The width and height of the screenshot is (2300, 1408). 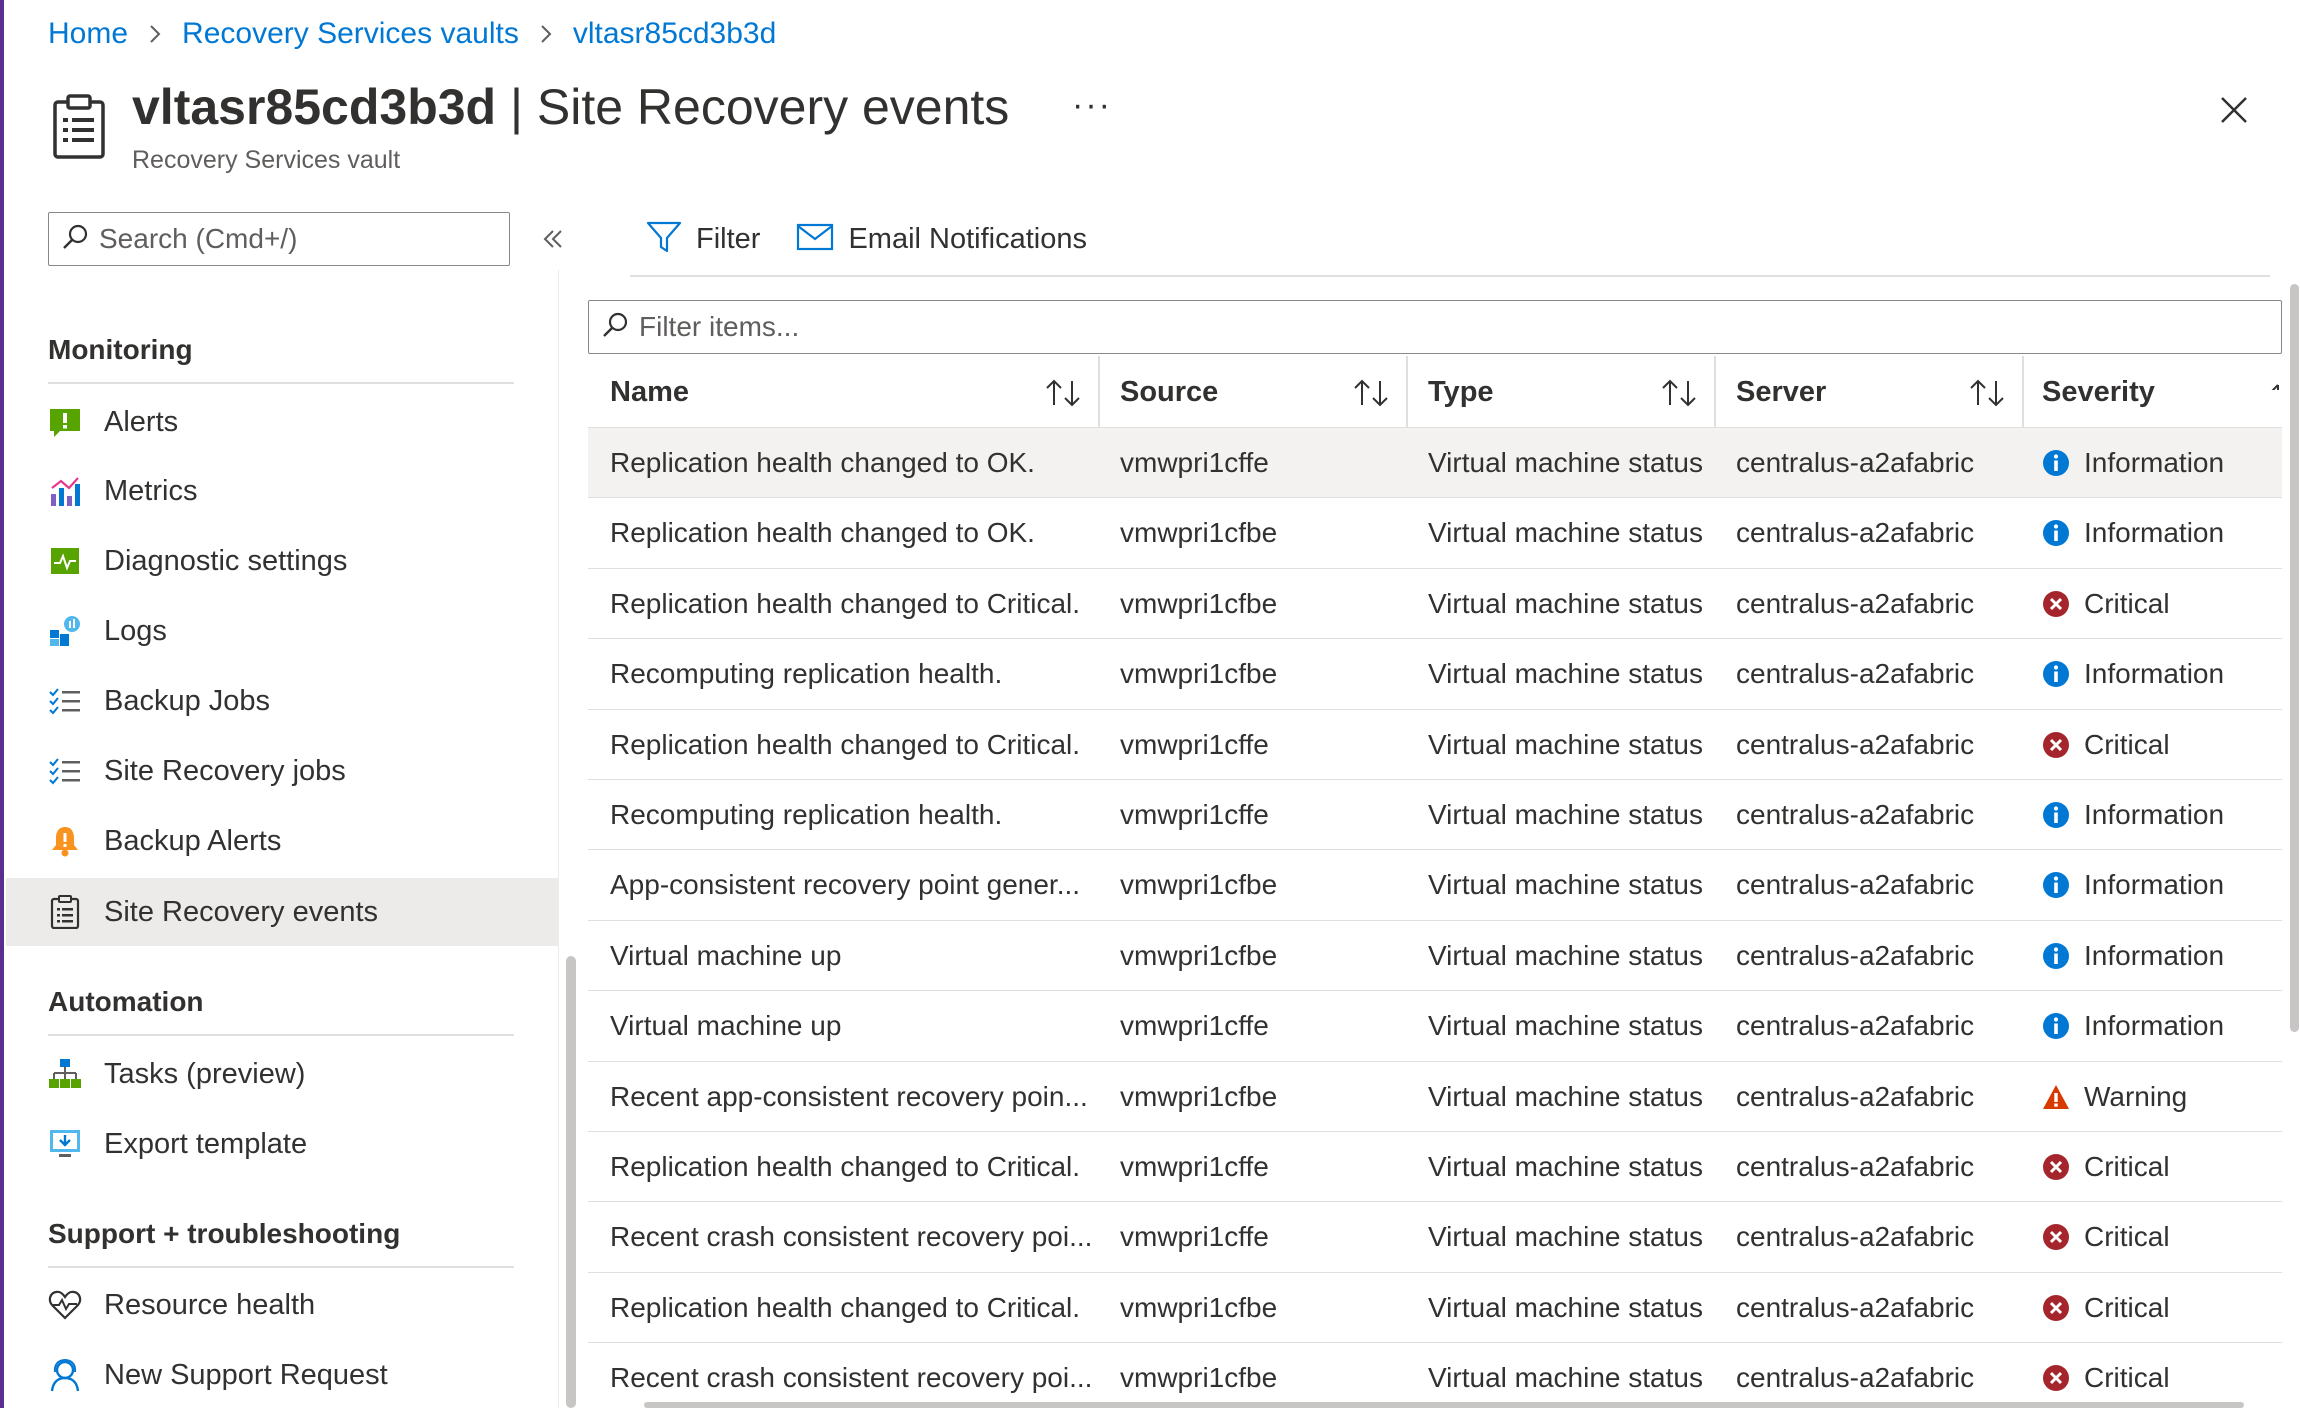 I want to click on sidebar-search, so click(x=279, y=239).